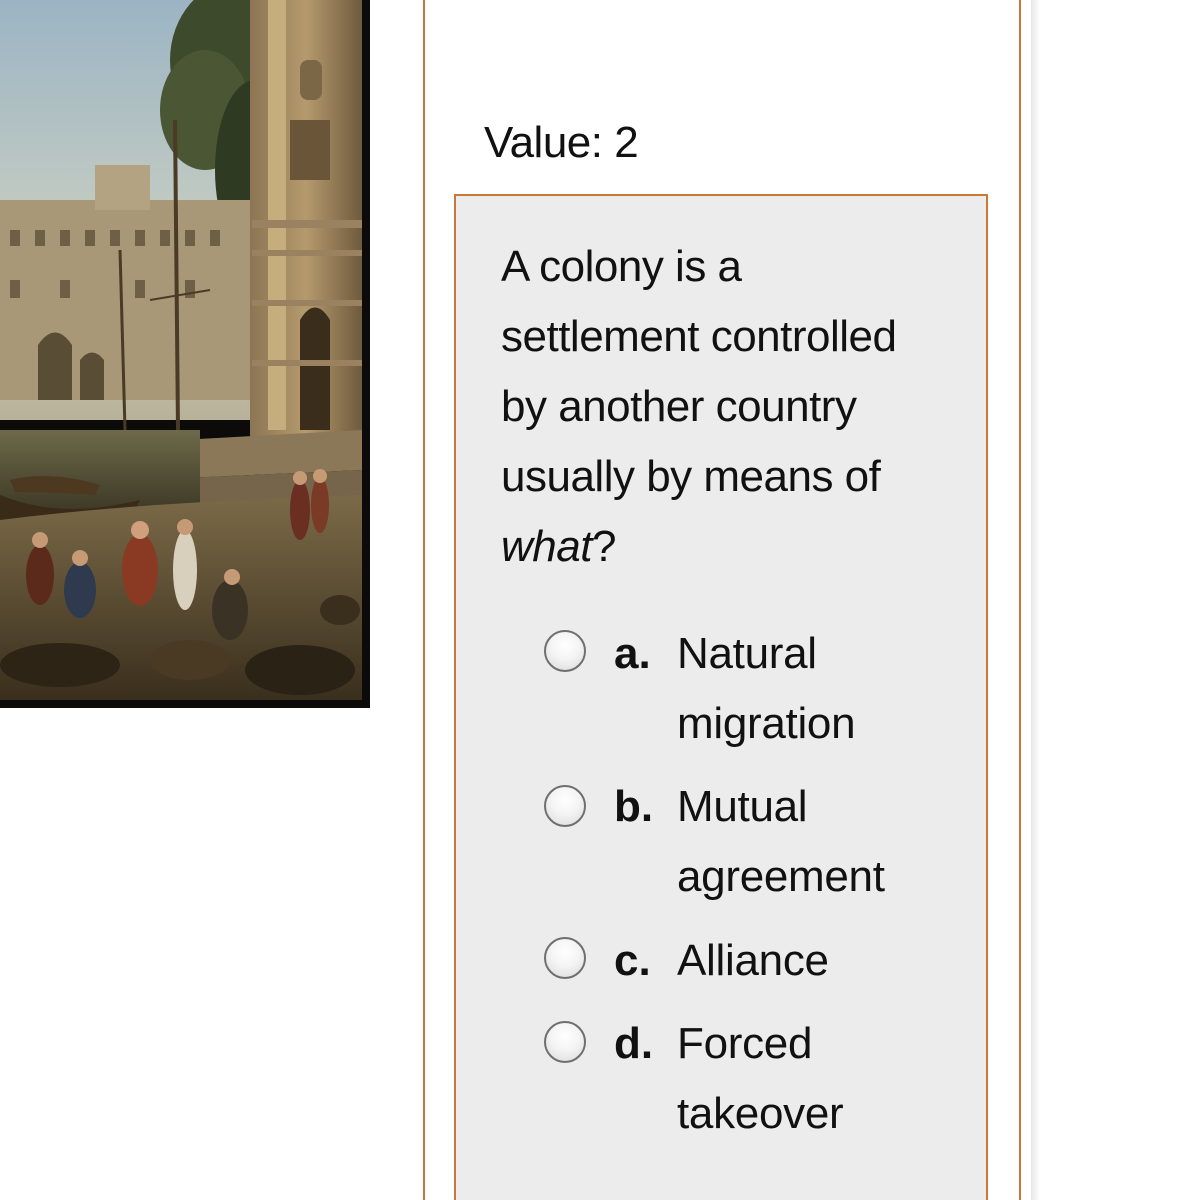  I want to click on question-stem-line: A colony is a, so click(621, 266).